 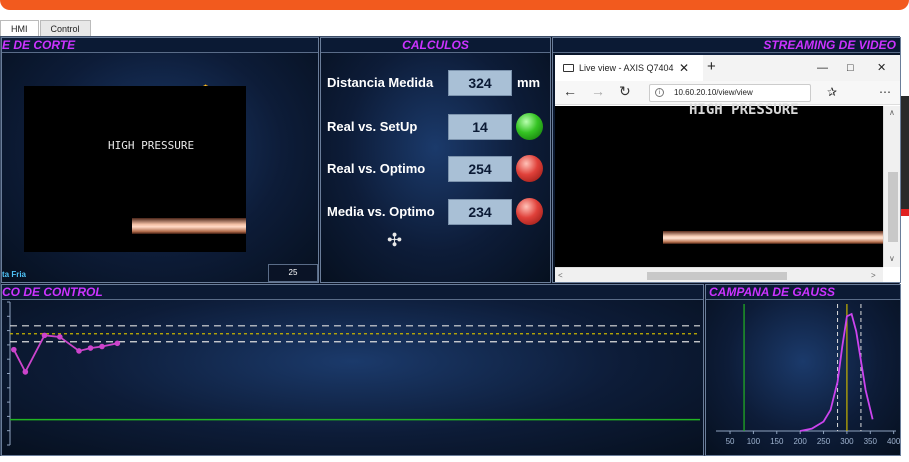 What do you see at coordinates (847, 441) in the screenshot?
I see `gauss-x-tick-label: 300` at bounding box center [847, 441].